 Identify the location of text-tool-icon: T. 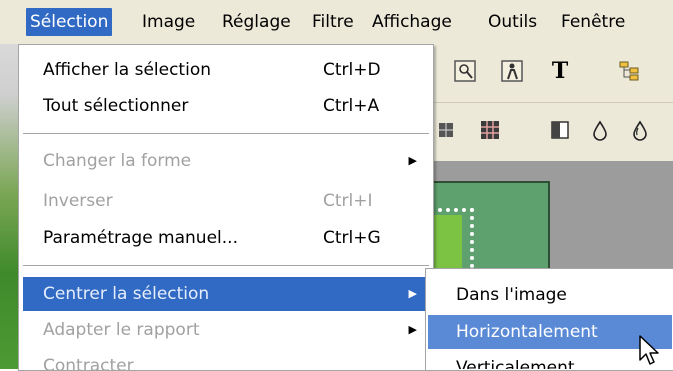
(560, 71).